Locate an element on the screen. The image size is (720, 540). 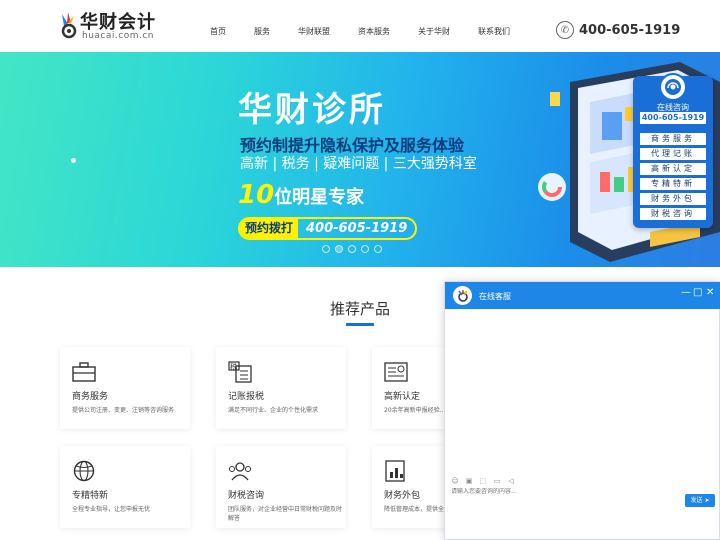
banner-decor-dot is located at coordinates (73, 160).